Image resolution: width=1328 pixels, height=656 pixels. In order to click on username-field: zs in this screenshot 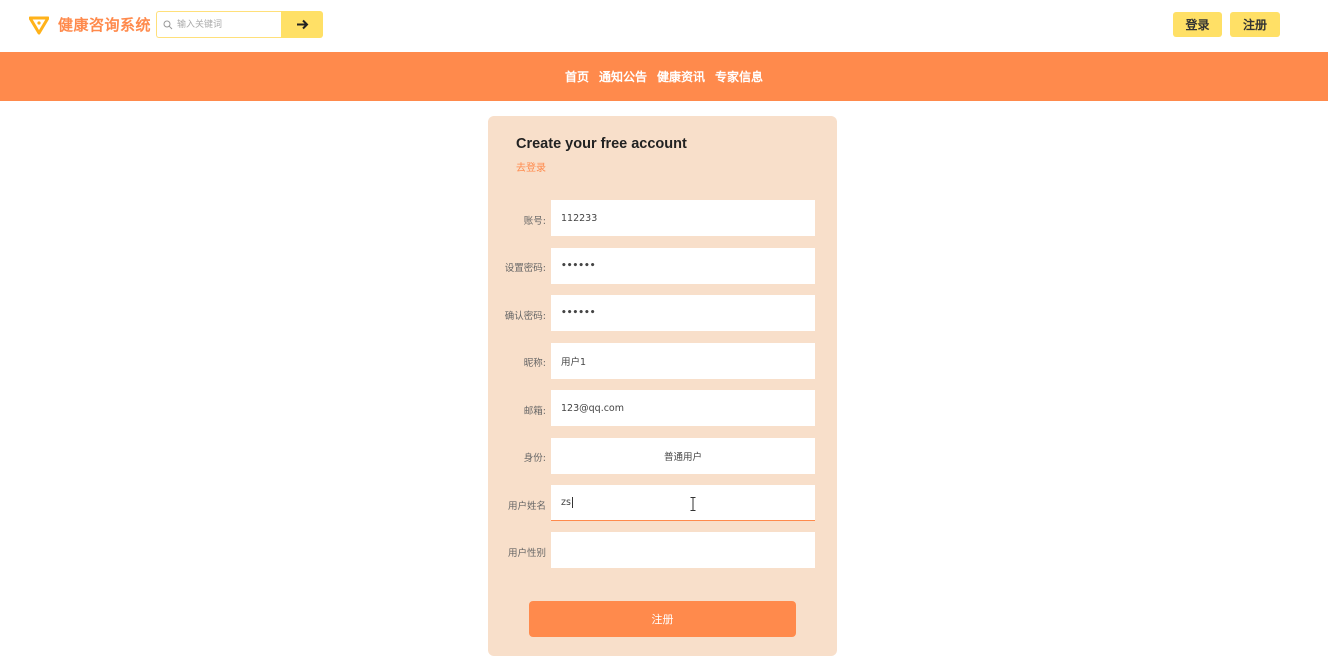, I will do `click(683, 503)`.